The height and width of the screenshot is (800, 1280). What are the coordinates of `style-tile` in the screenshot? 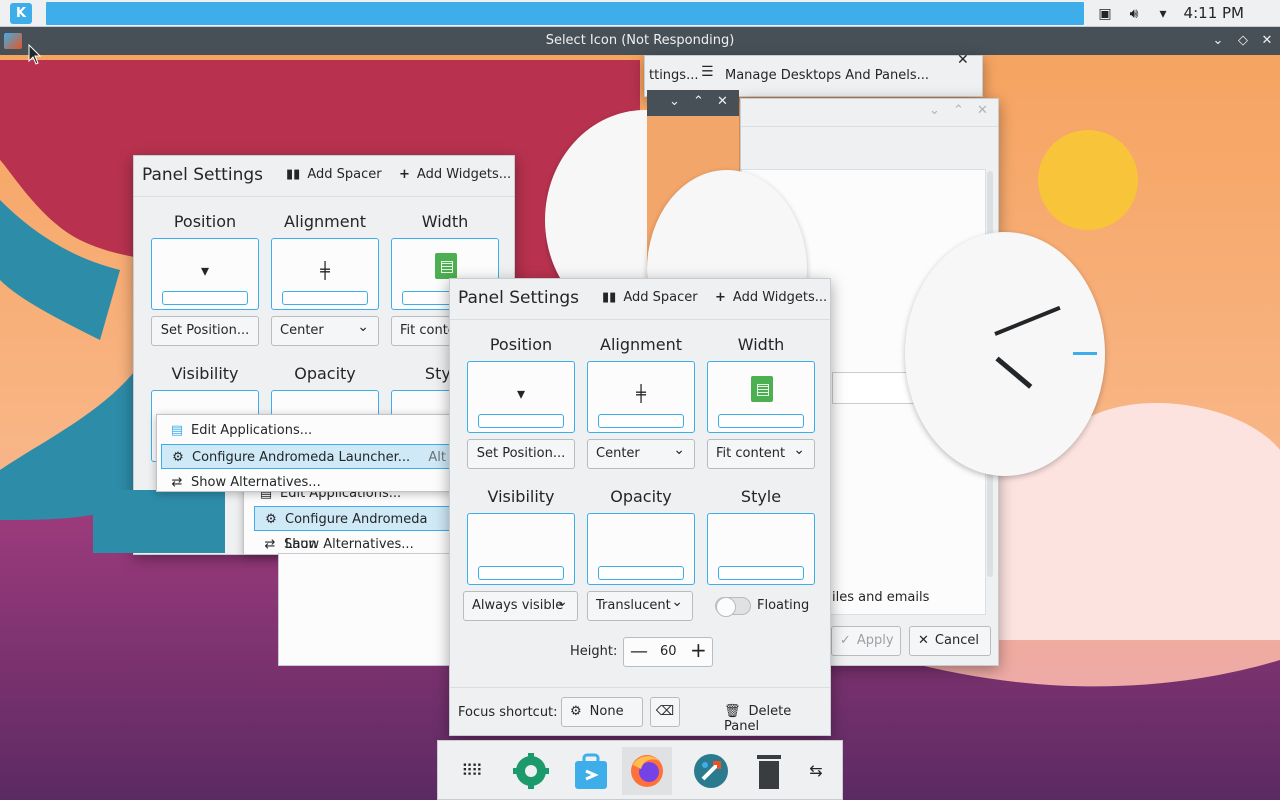 It's located at (761, 549).